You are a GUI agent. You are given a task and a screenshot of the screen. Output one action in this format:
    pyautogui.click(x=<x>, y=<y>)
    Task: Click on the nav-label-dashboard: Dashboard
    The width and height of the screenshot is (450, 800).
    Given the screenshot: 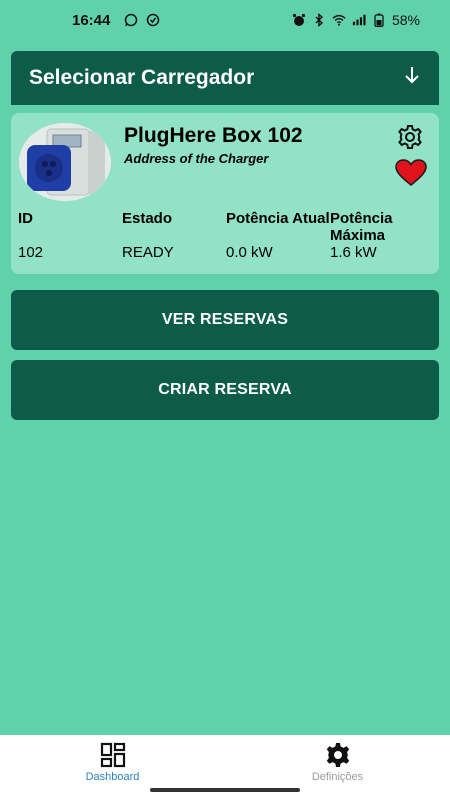 What is the action you would take?
    pyautogui.click(x=112, y=777)
    